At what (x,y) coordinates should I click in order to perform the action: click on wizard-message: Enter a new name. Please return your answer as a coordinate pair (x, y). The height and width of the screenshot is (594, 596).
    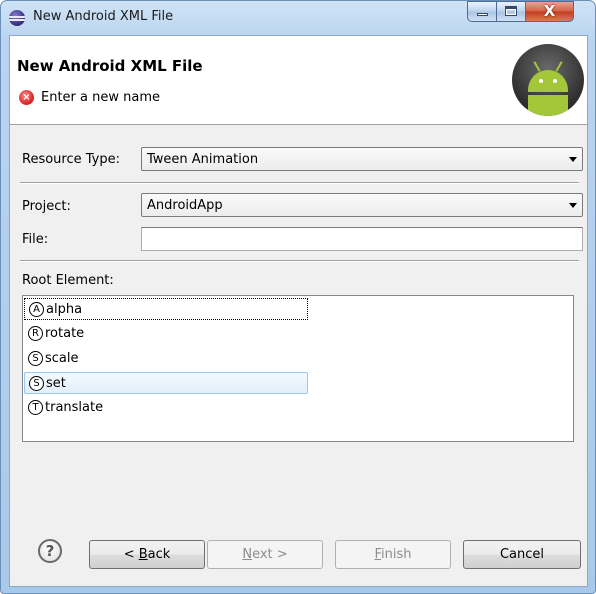
    Looking at the image, I should click on (100, 97).